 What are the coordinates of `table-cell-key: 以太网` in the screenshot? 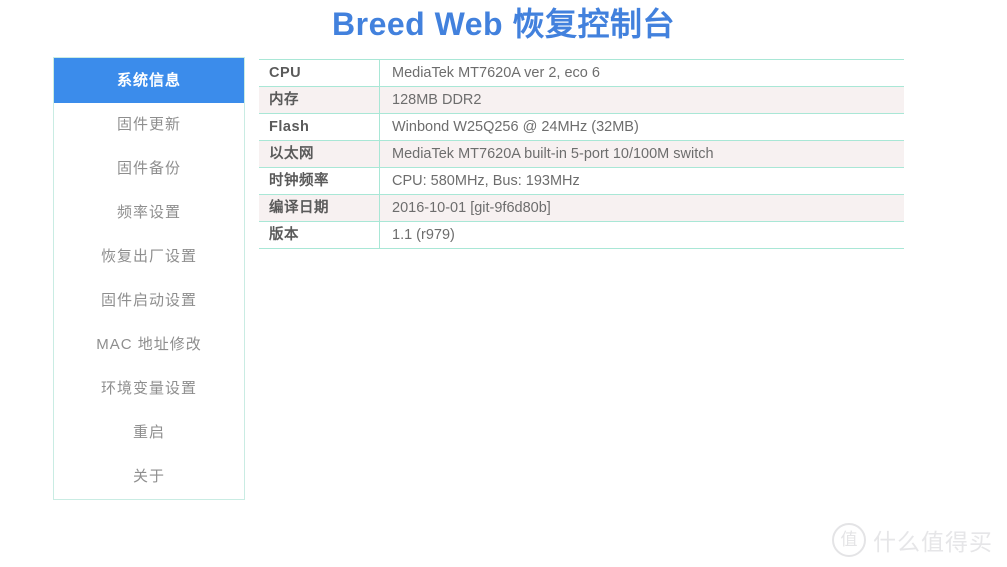 It's located at (319, 154).